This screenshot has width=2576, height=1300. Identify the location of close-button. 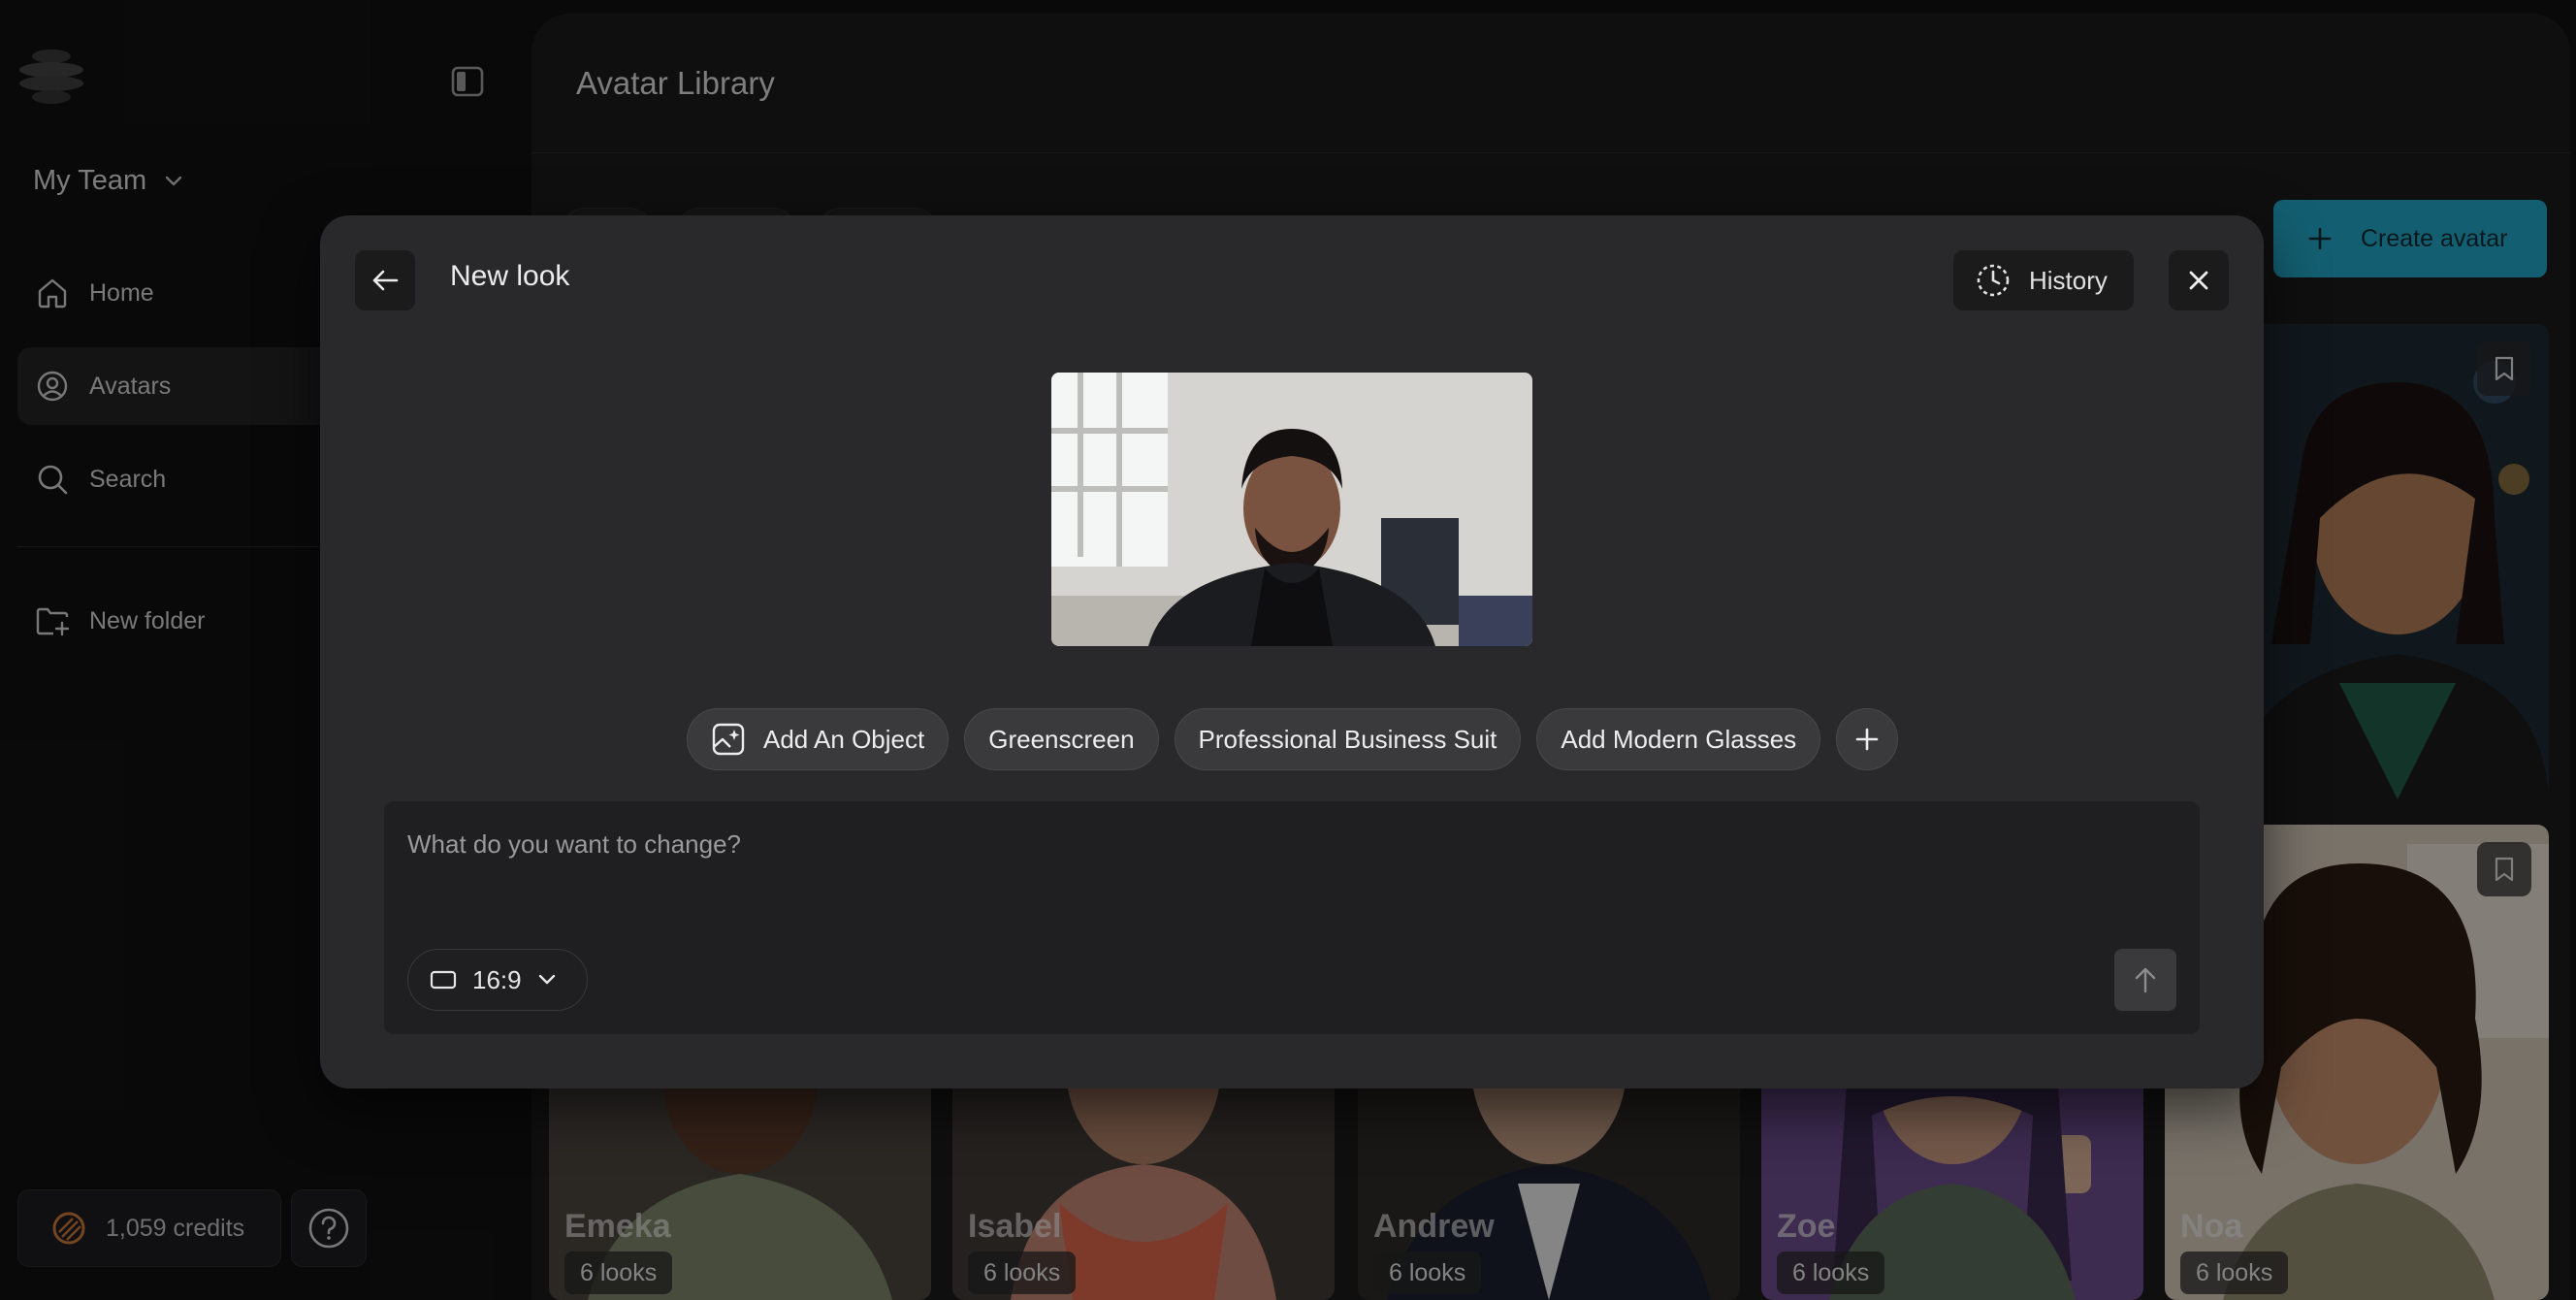
(2199, 280).